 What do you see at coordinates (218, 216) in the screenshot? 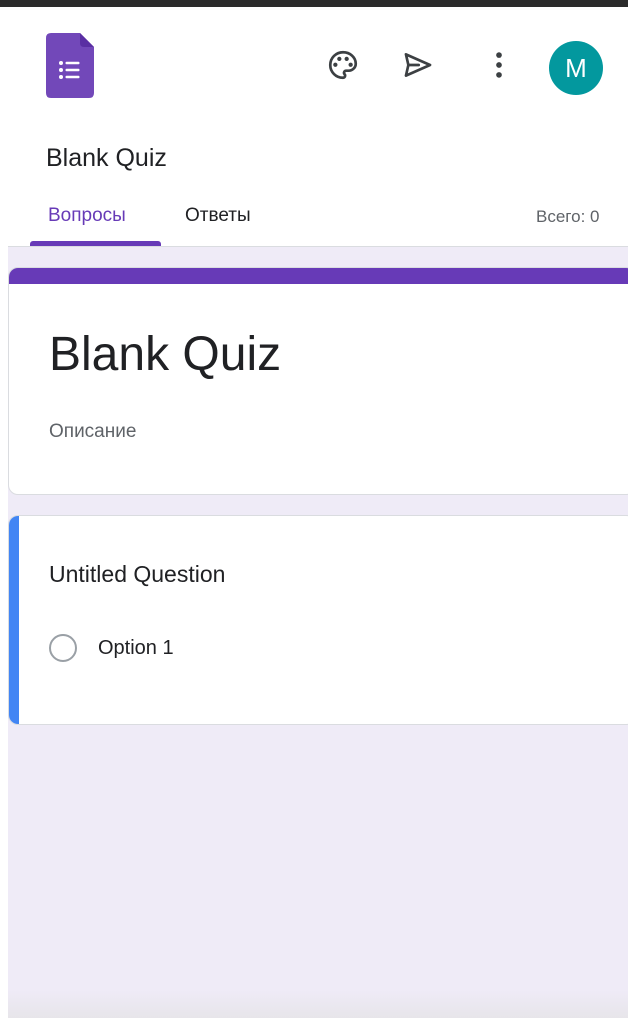
I see `tab-responses: Ответы` at bounding box center [218, 216].